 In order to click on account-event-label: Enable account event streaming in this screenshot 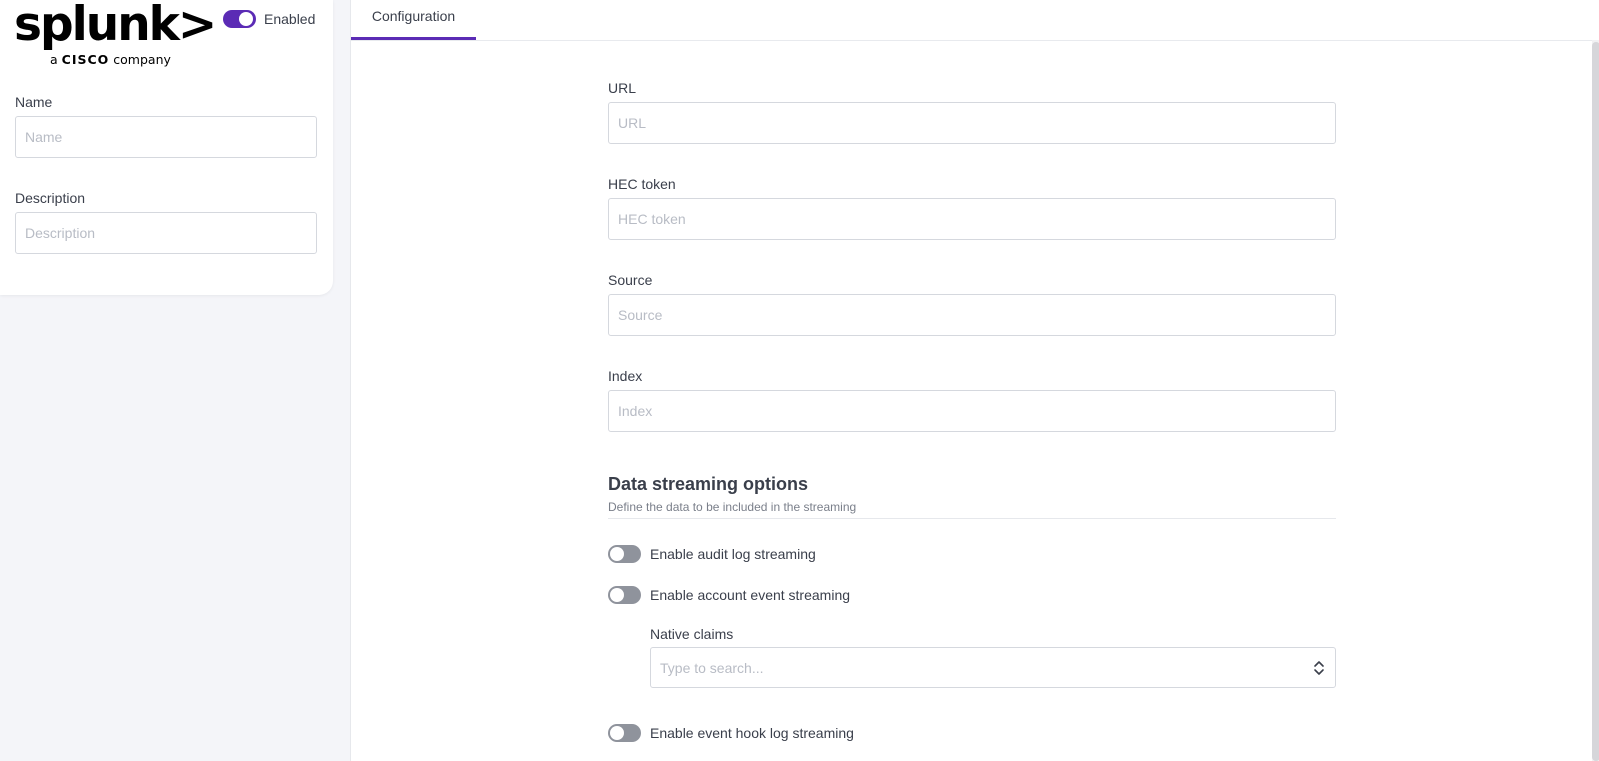, I will do `click(750, 595)`.